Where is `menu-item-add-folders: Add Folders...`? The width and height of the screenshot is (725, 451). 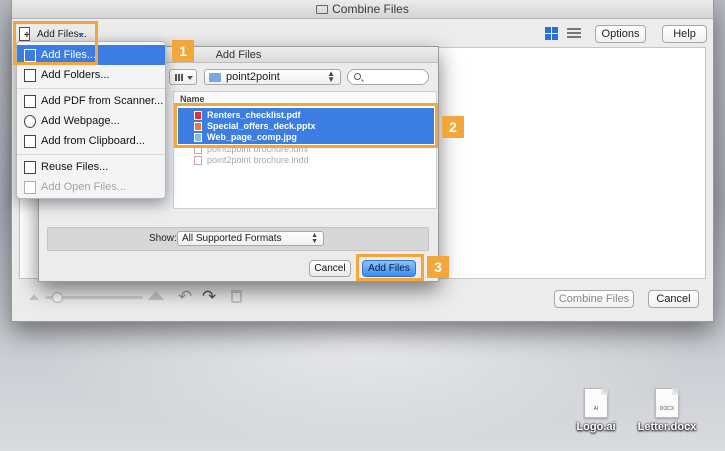 menu-item-add-folders: Add Folders... is located at coordinates (91, 75).